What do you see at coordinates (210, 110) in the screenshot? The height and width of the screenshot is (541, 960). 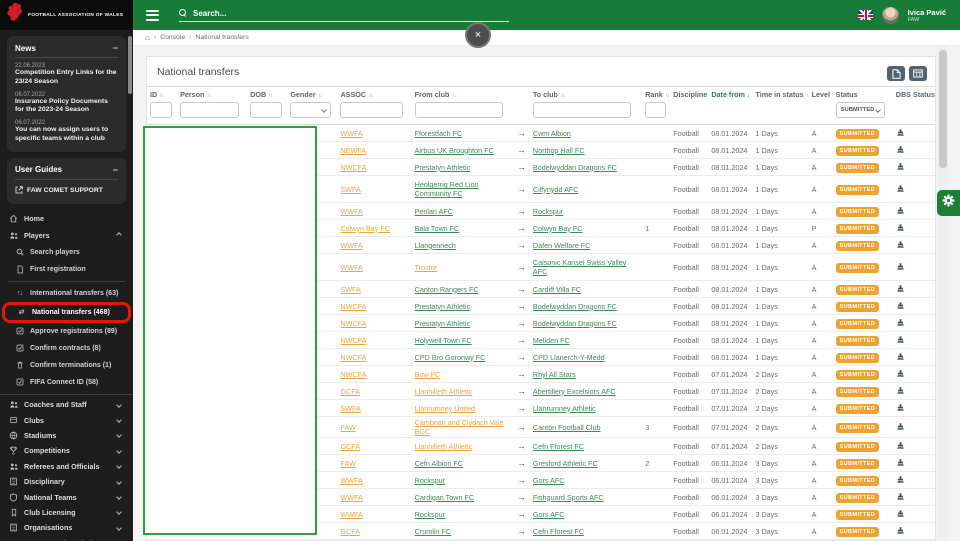 I see `filter-person-input` at bounding box center [210, 110].